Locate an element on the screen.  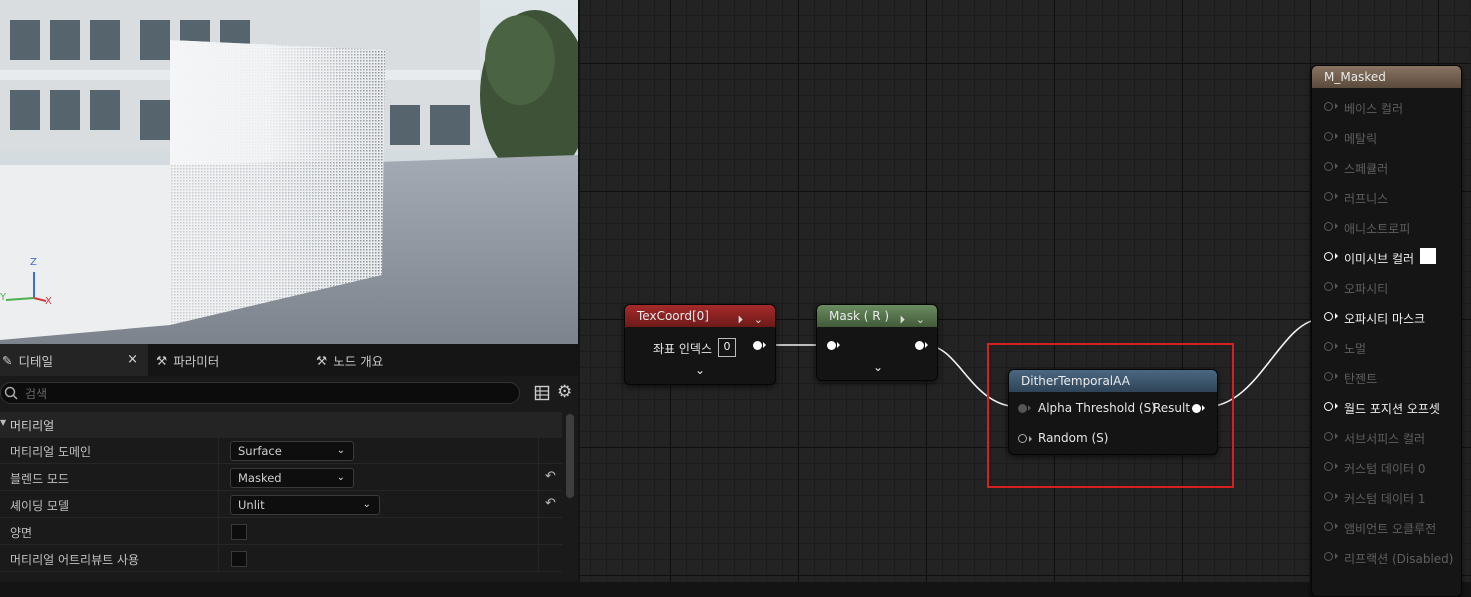
axis-y-label: Y is located at coordinates (3, 297).